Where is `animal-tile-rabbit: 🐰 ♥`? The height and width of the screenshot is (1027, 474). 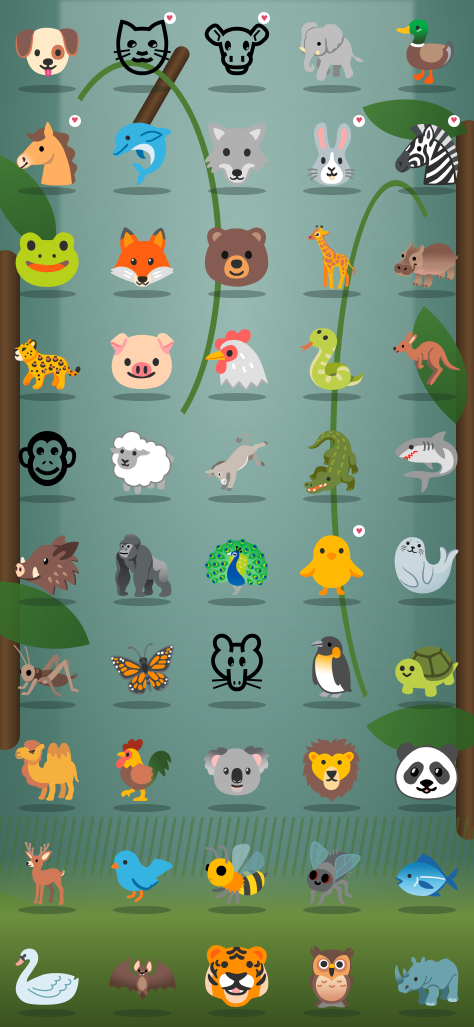 animal-tile-rabbit: 🐰 ♥ is located at coordinates (331, 154).